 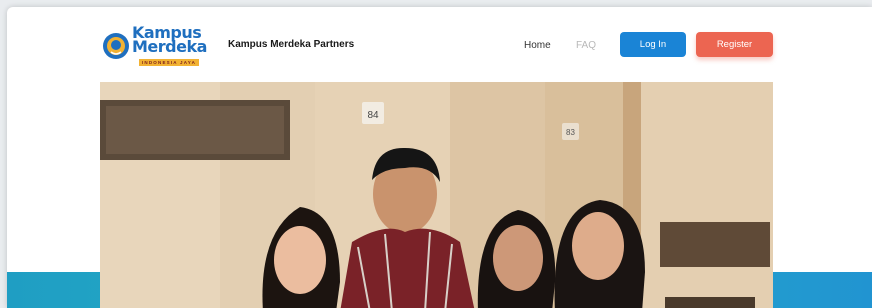 I want to click on nav-link-faq: FAQ, so click(x=586, y=45).